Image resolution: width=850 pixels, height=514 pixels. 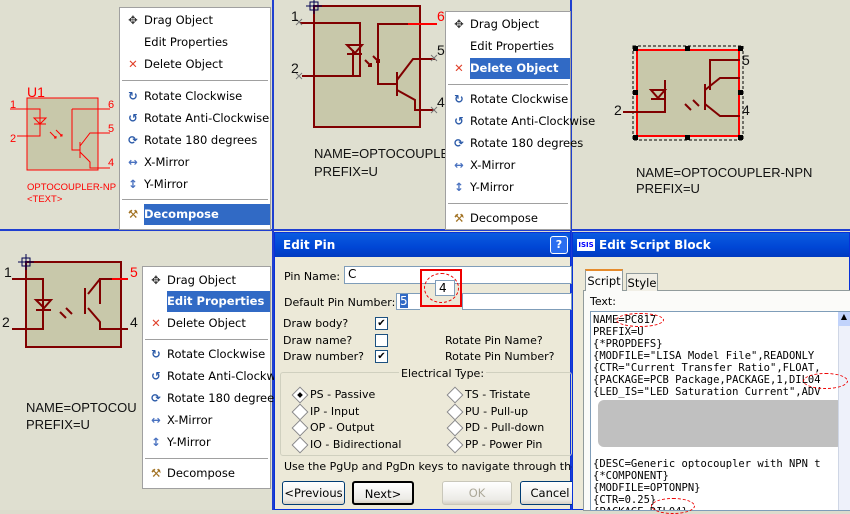 I want to click on rotate-pin-number-label: Rotate Pin Number?, so click(x=500, y=356).